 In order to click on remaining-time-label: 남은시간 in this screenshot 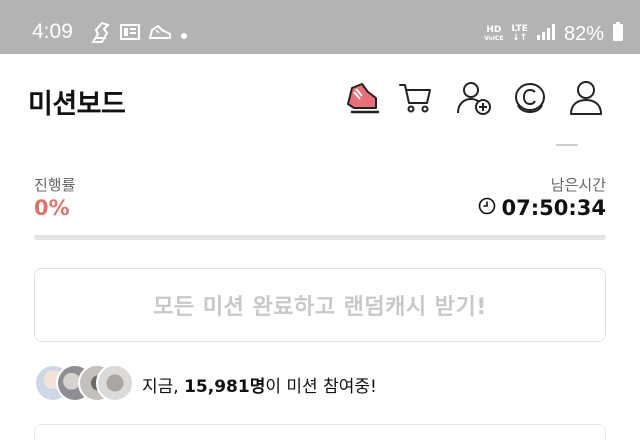, I will do `click(578, 185)`.